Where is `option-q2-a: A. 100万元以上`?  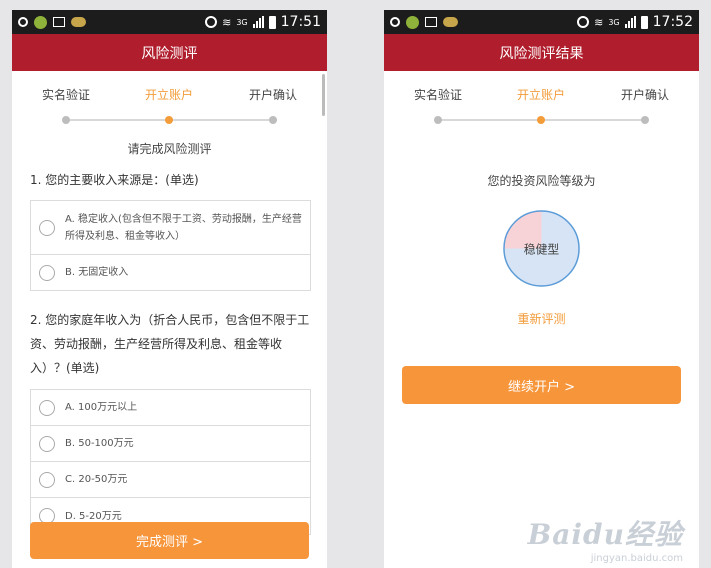
option-q2-a: A. 100万元以上 is located at coordinates (170, 408).